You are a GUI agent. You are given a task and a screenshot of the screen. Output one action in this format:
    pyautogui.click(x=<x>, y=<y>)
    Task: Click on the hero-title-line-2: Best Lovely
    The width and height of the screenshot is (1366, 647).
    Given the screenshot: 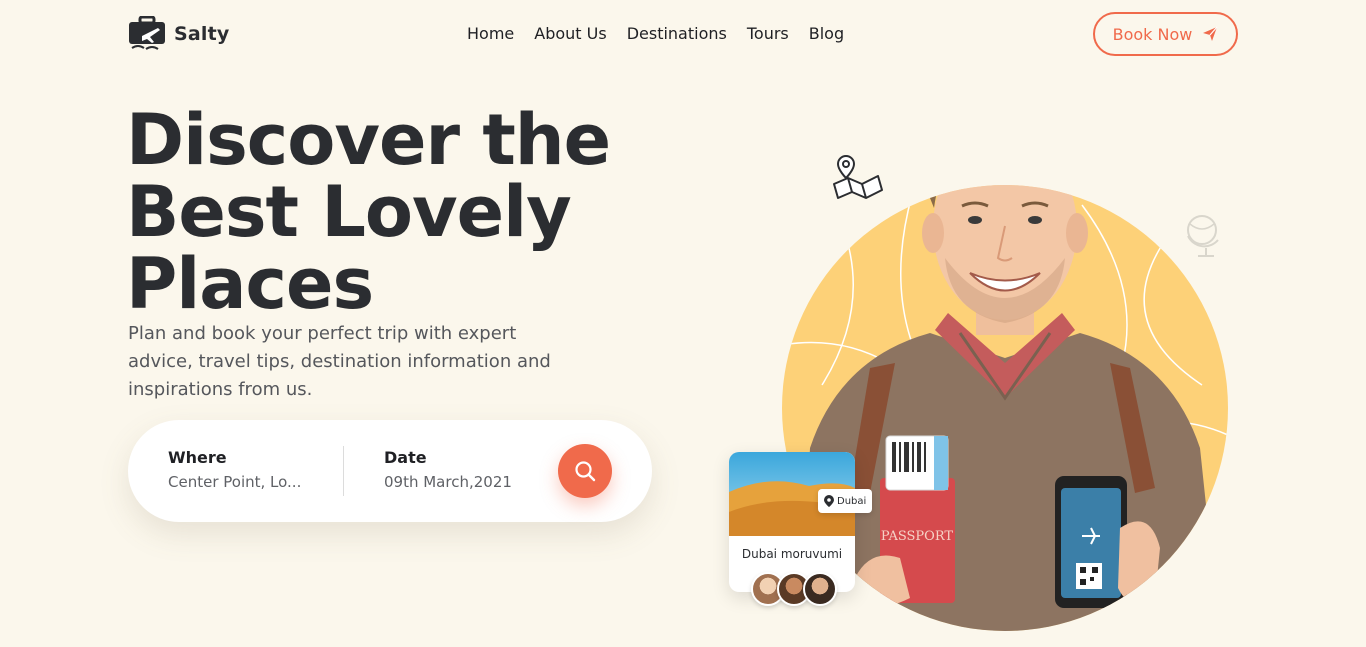 What is the action you would take?
    pyautogui.click(x=349, y=212)
    